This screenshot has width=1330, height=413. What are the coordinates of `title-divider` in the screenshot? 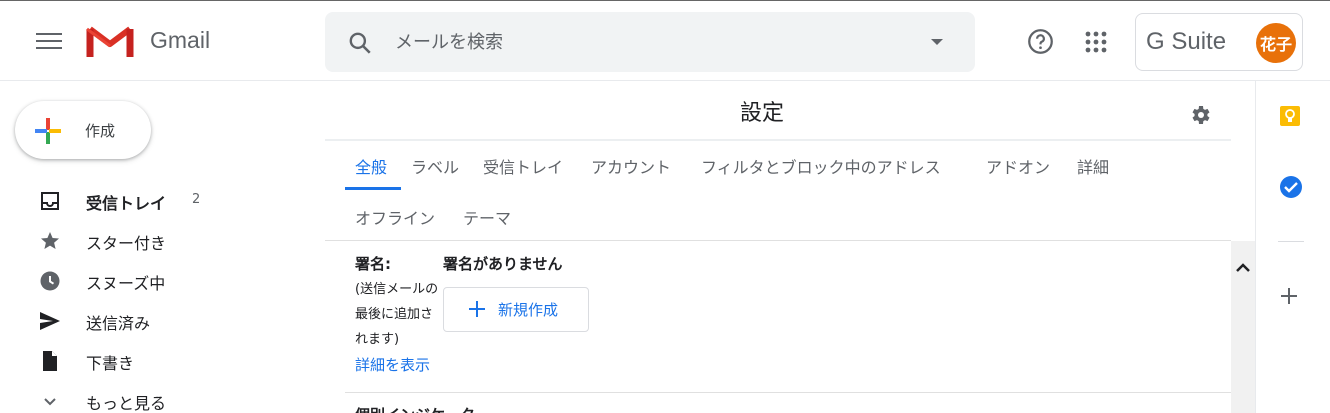 It's located at (778, 140).